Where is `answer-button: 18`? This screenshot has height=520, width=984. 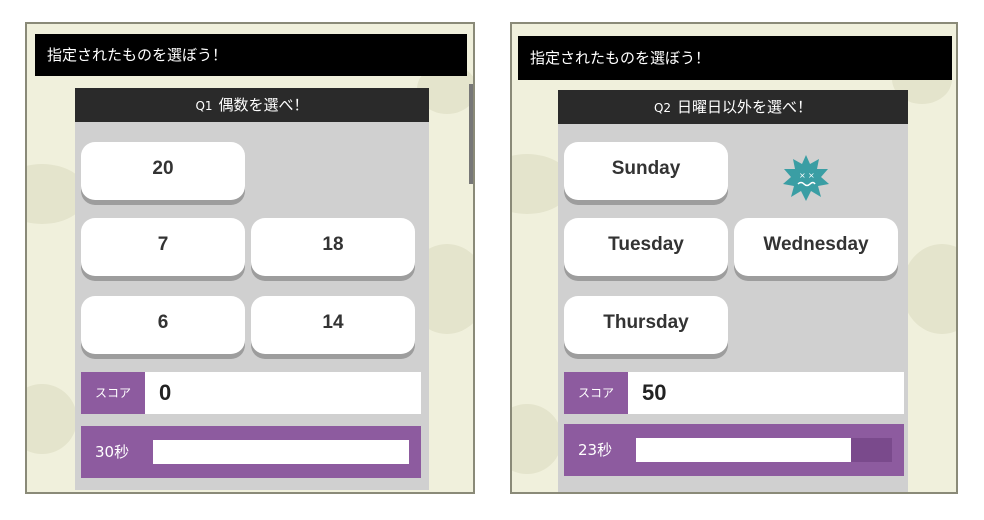
answer-button: 18 is located at coordinates (333, 247).